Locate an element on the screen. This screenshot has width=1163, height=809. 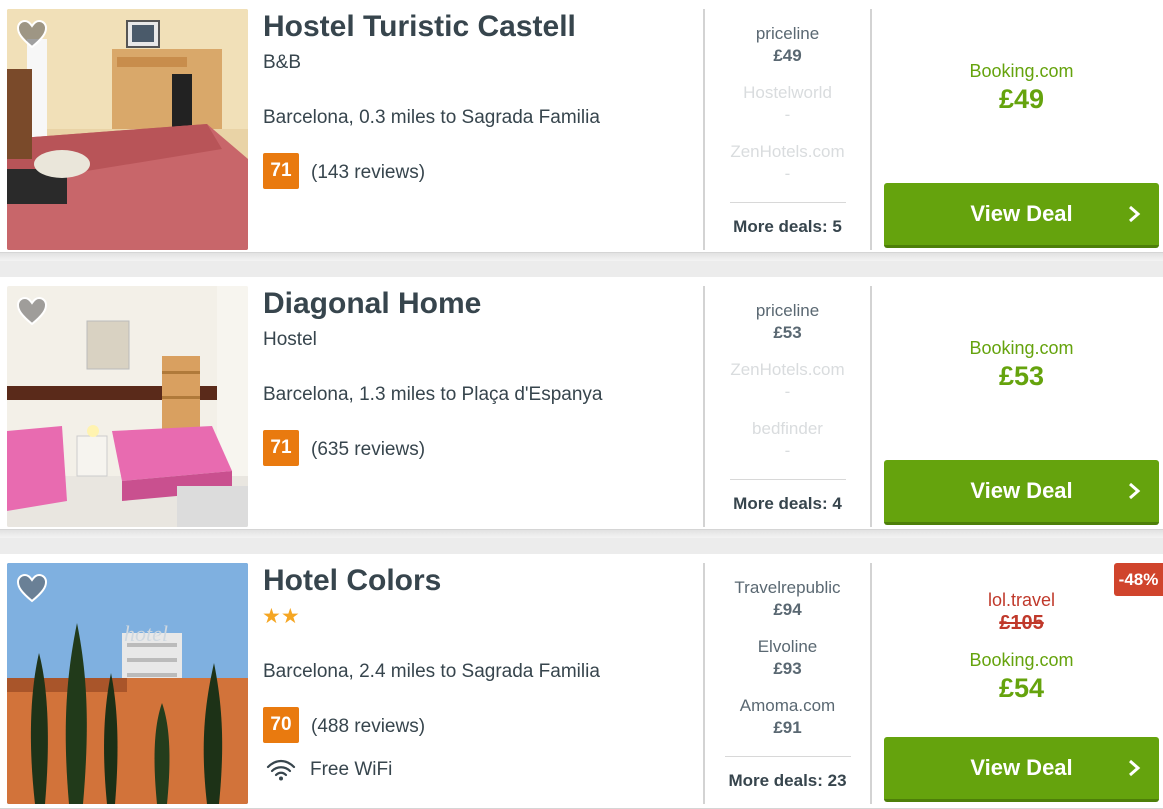
strike-price: £105 is located at coordinates (1021, 623).